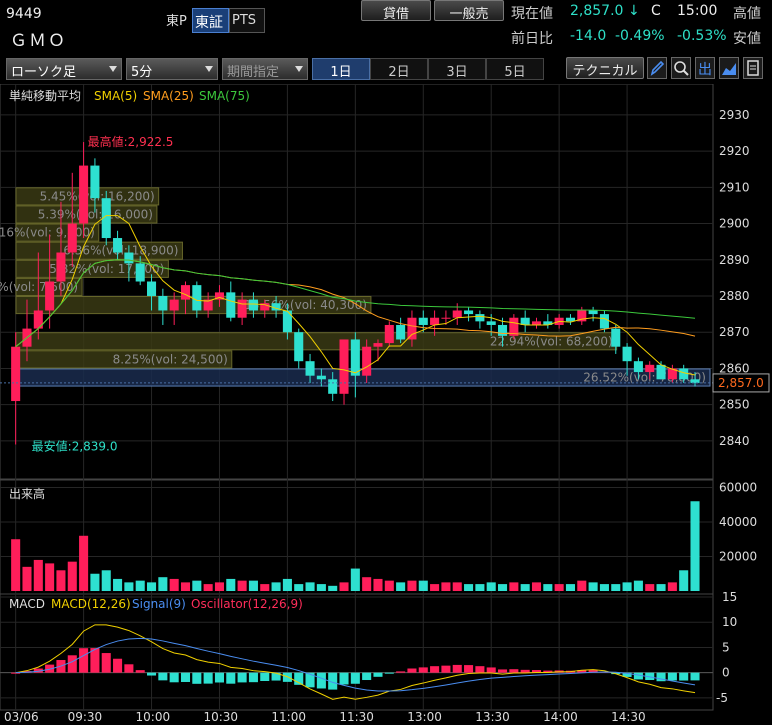 This screenshot has height=725, width=772. Describe the element at coordinates (697, 11) in the screenshot. I see `price-time: 15:00` at that location.